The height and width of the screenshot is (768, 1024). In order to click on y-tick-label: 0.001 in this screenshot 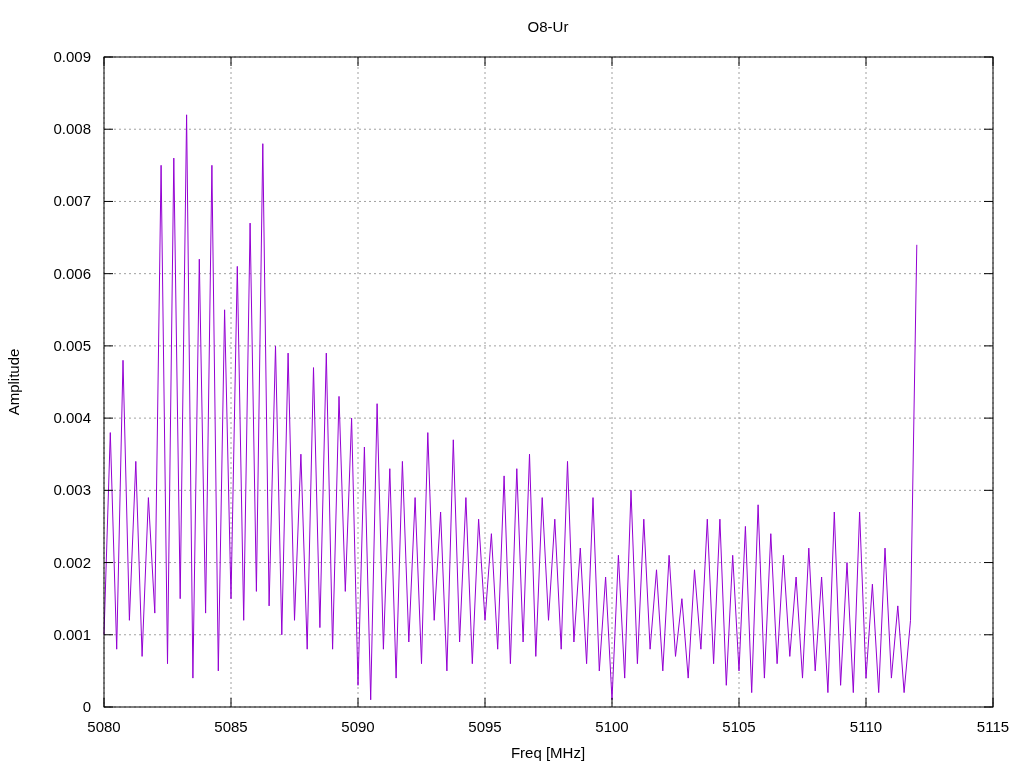, I will do `click(72, 634)`.